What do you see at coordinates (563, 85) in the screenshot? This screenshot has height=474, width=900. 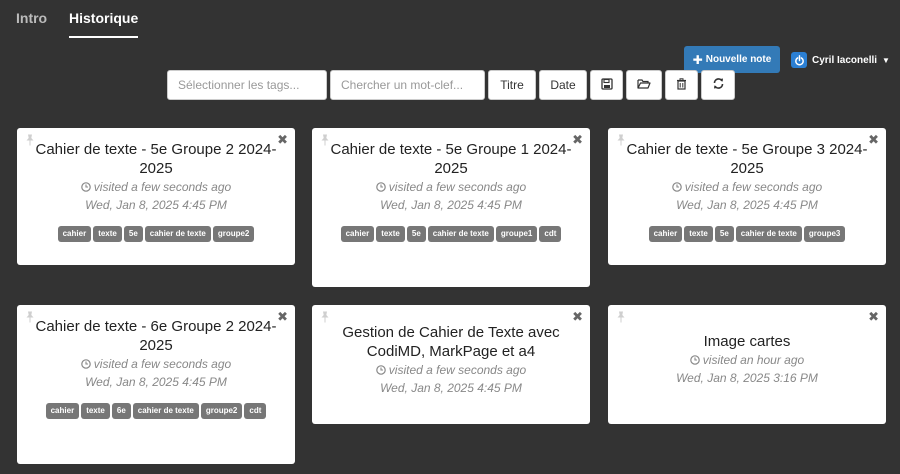 I see `sort-date-button: Date` at bounding box center [563, 85].